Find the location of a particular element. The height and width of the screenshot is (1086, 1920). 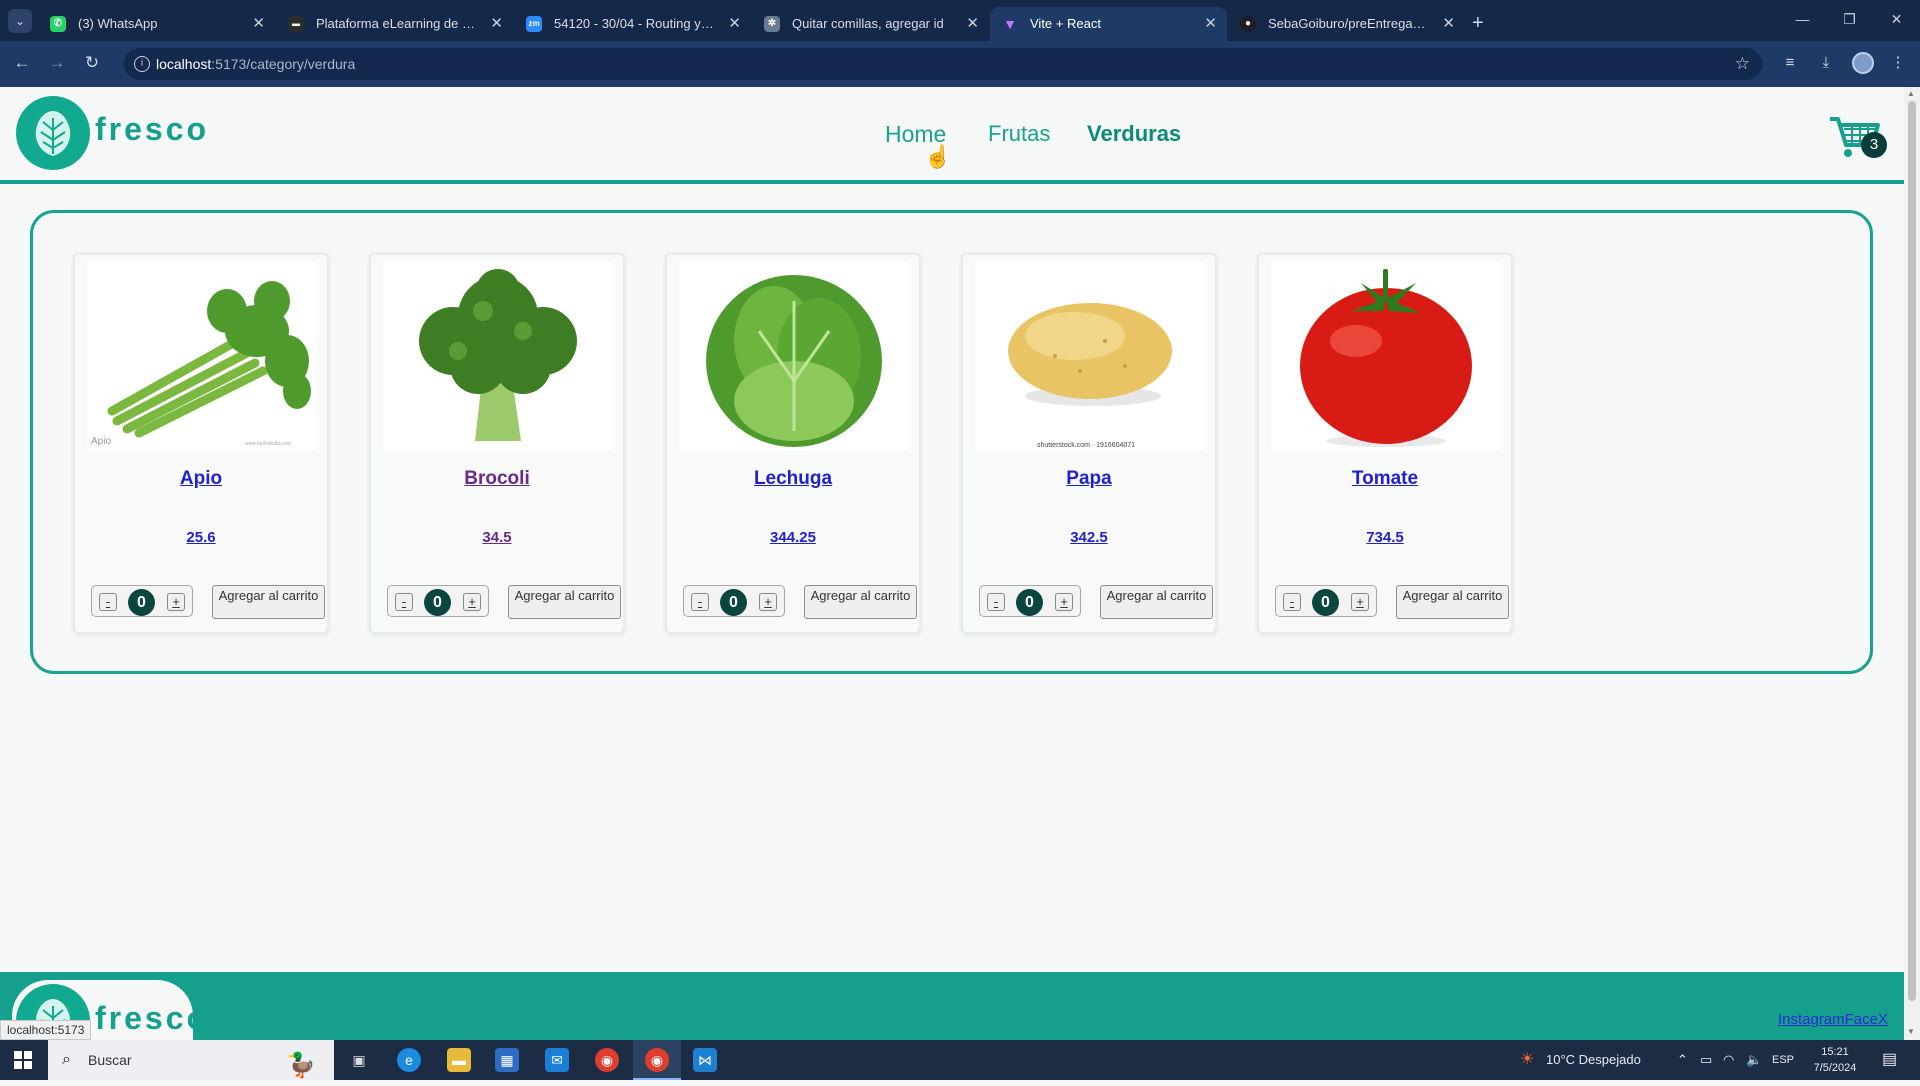

nav-frutas: Frutas is located at coordinates (1019, 134).